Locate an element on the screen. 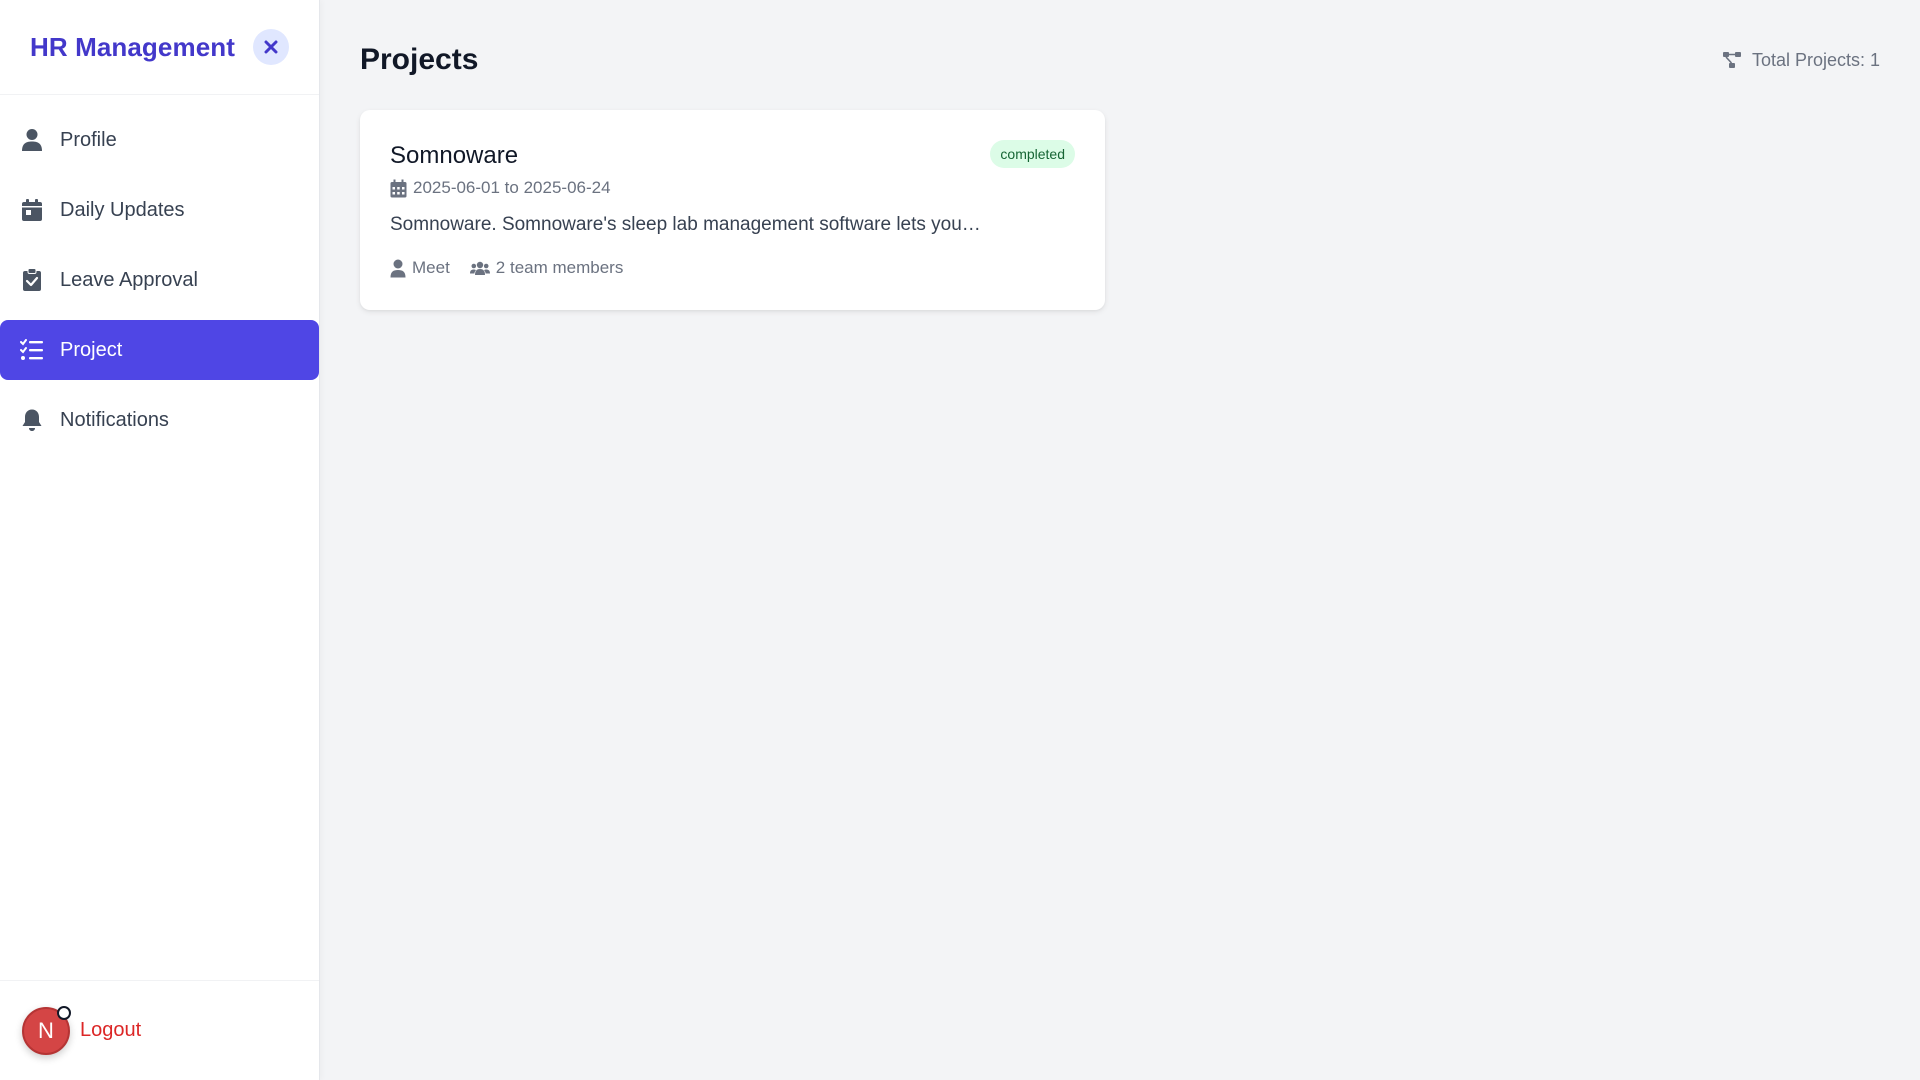 The width and height of the screenshot is (1920, 1080). sidebar-item-notifications: Notifications is located at coordinates (159, 420).